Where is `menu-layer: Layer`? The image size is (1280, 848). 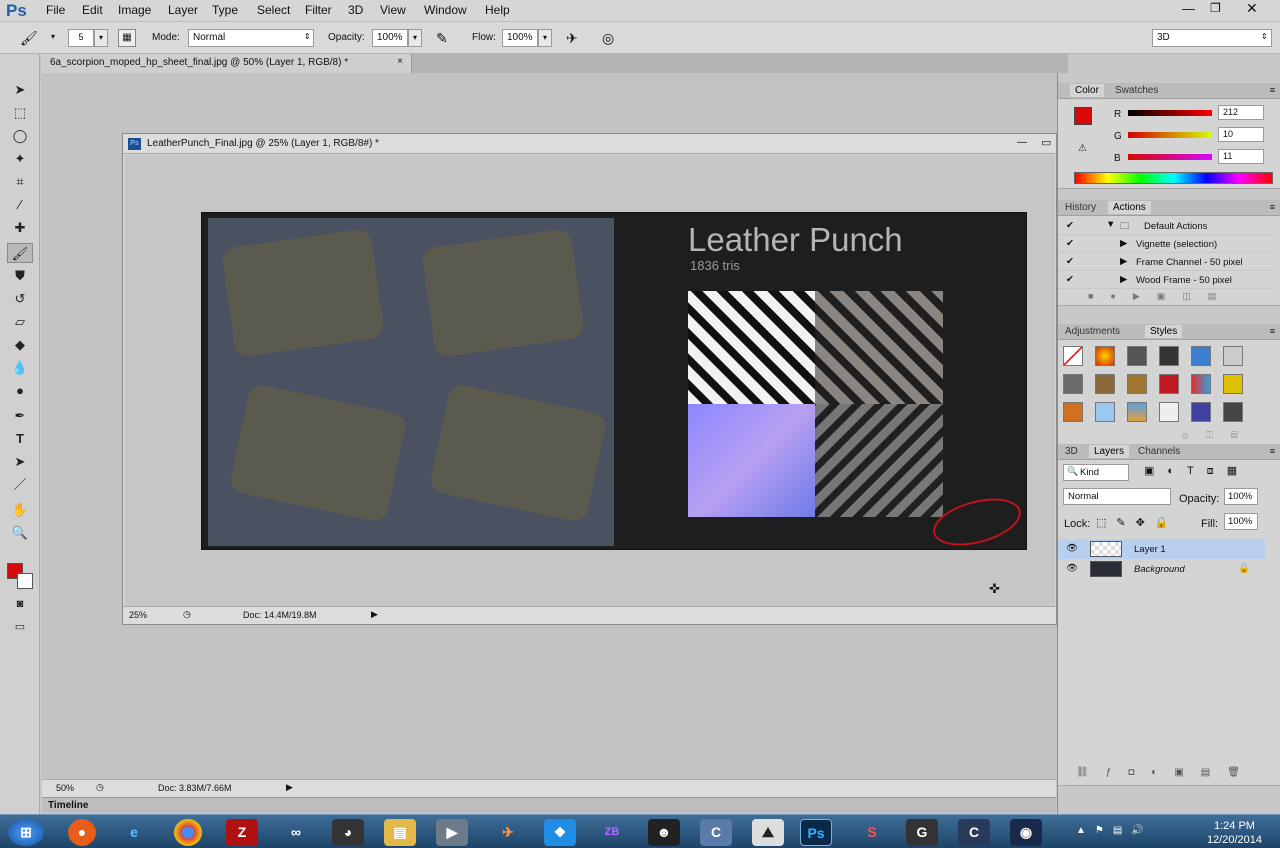
menu-layer: Layer is located at coordinates (183, 10).